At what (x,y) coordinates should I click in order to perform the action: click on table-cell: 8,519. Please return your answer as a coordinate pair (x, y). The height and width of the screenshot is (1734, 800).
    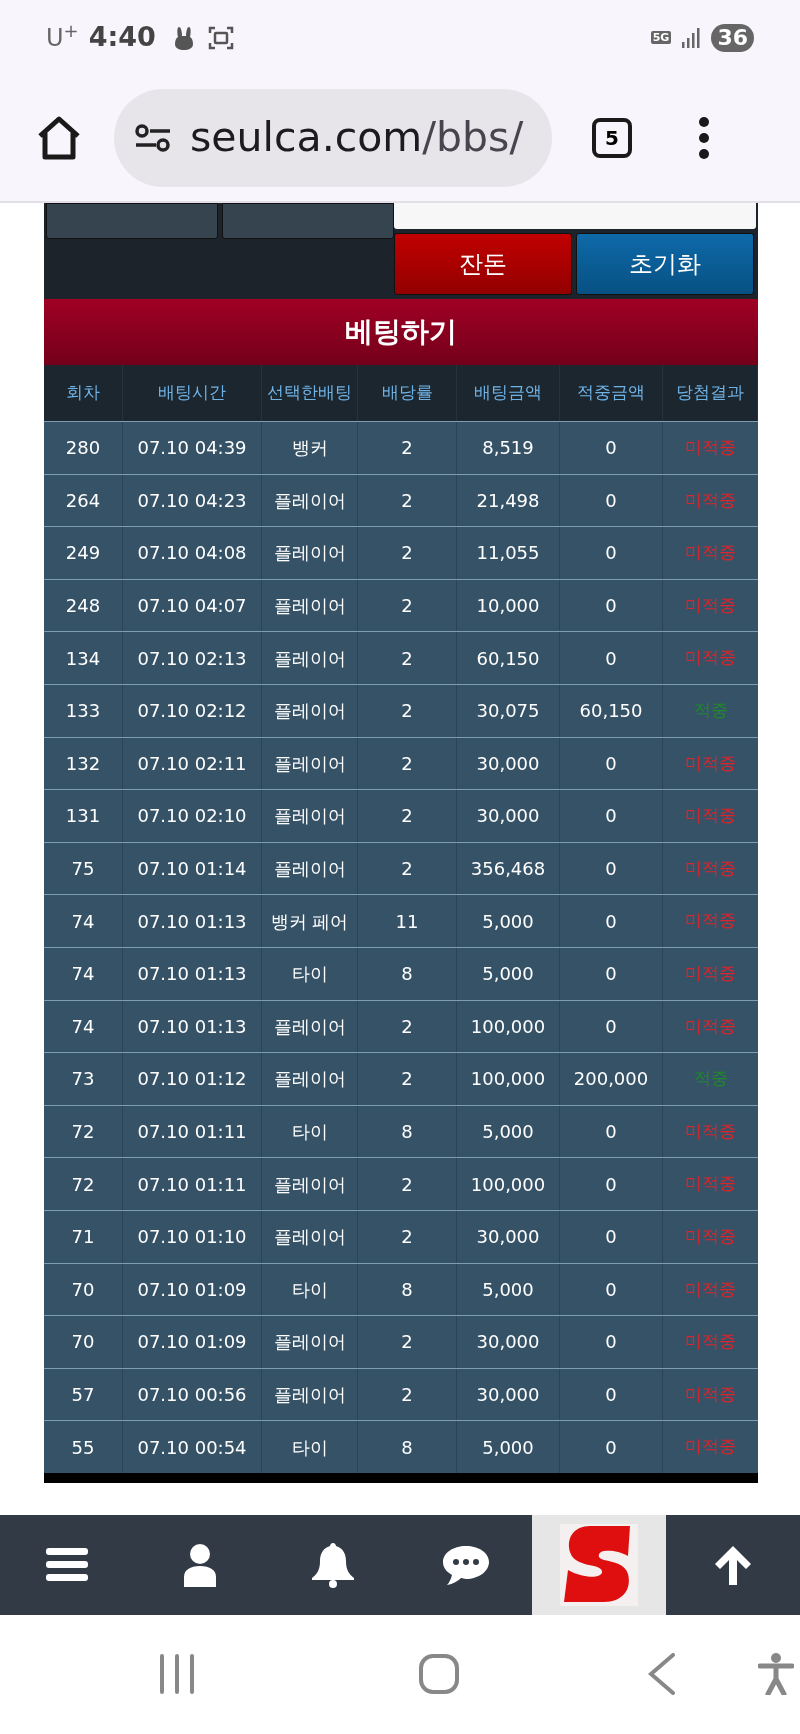
    Looking at the image, I should click on (508, 448).